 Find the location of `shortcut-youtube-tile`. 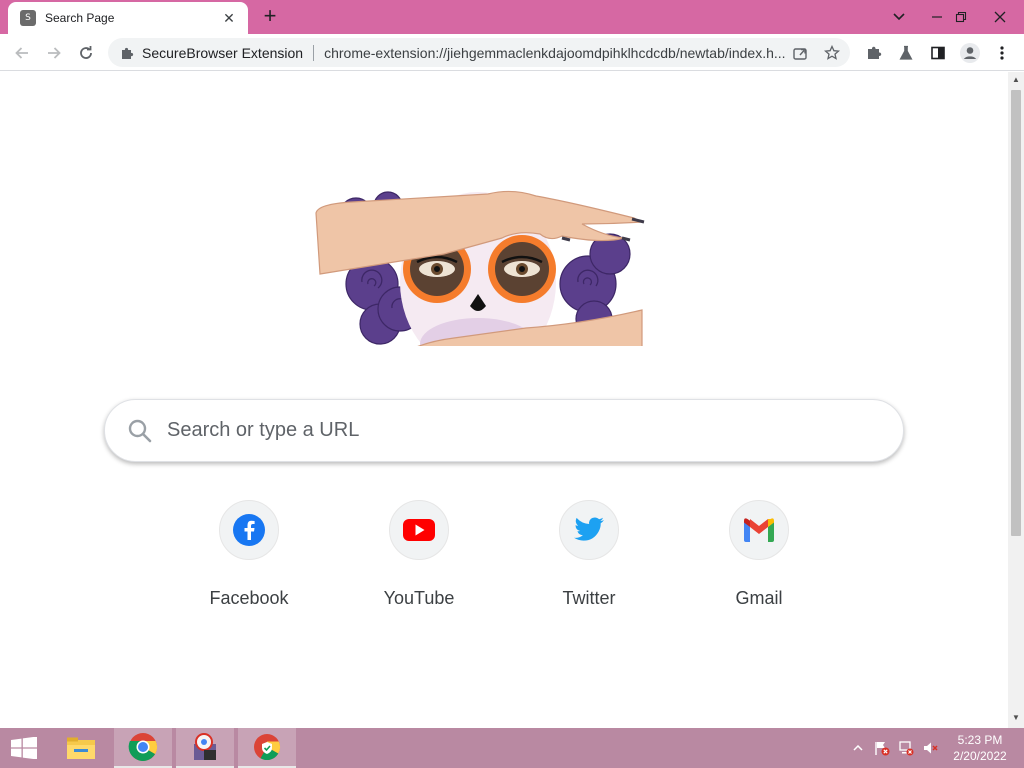

shortcut-youtube-tile is located at coordinates (419, 530).